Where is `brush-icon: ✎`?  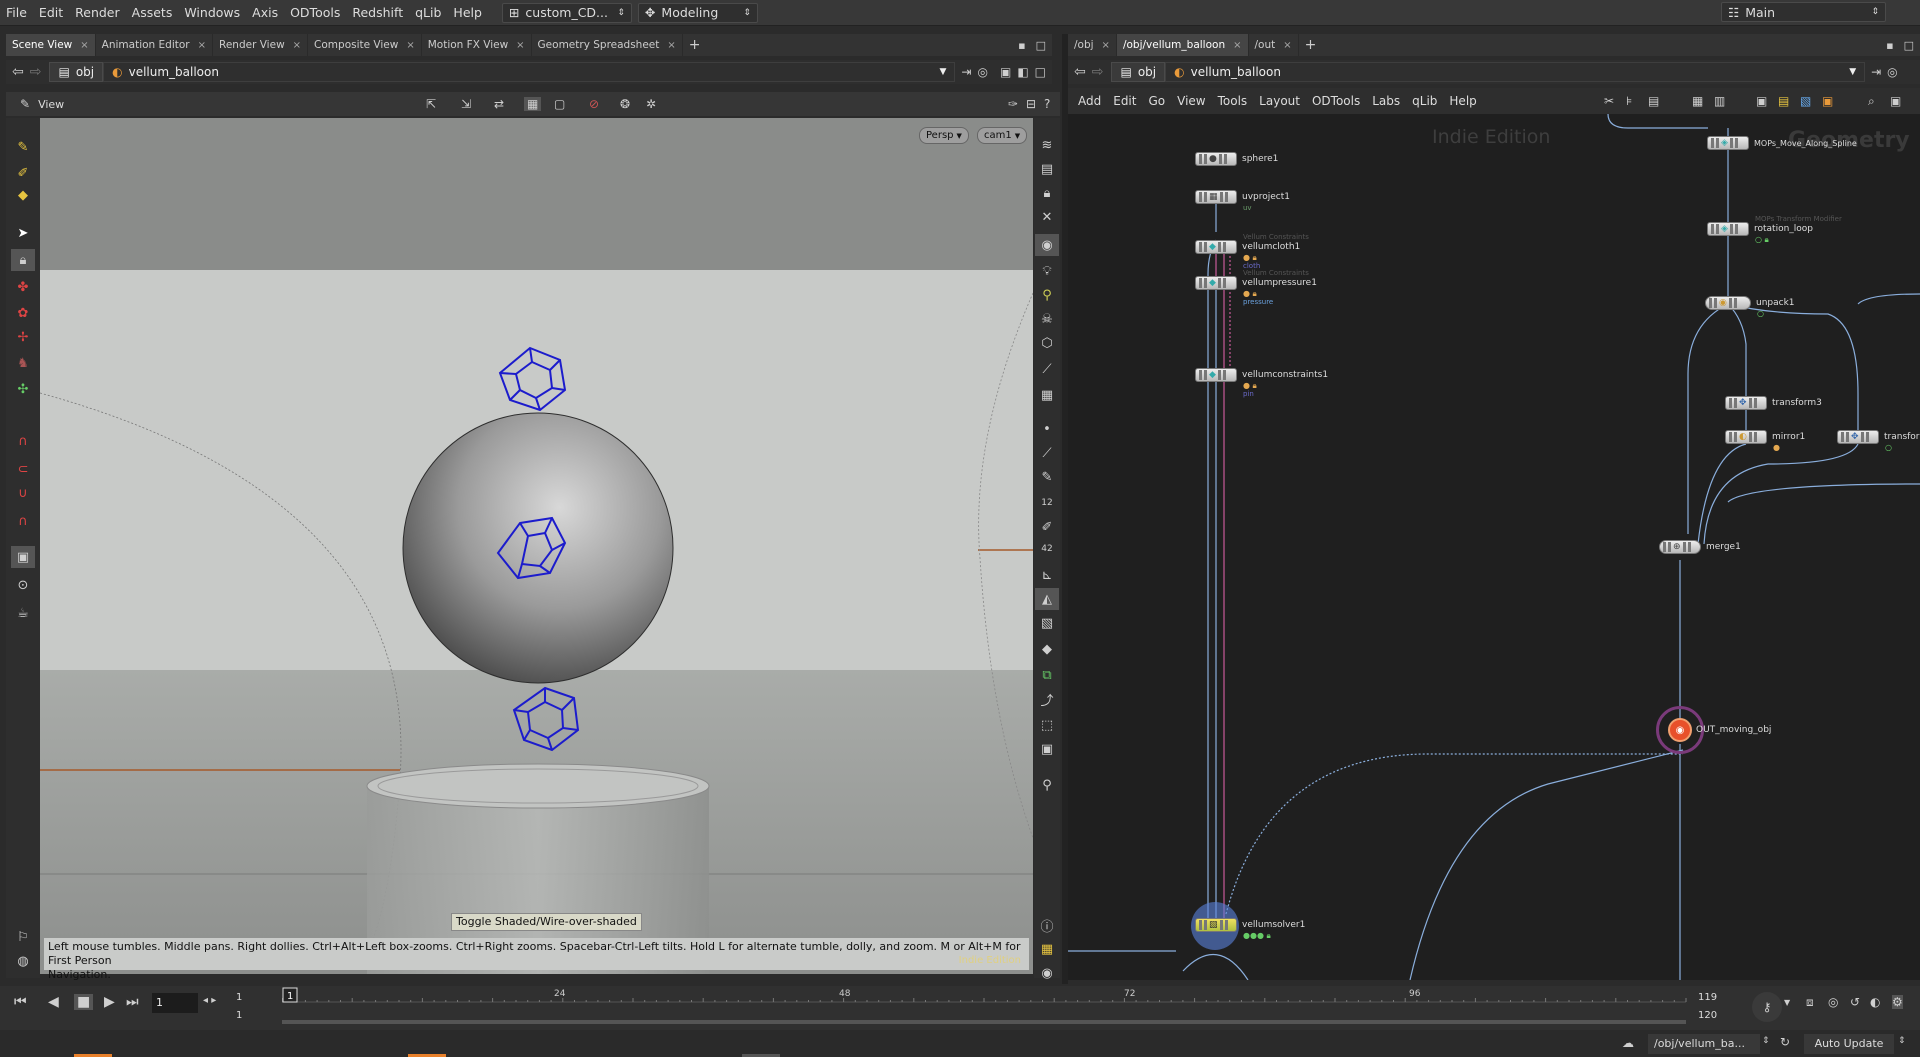
brush-icon: ✎ is located at coordinates (1047, 477).